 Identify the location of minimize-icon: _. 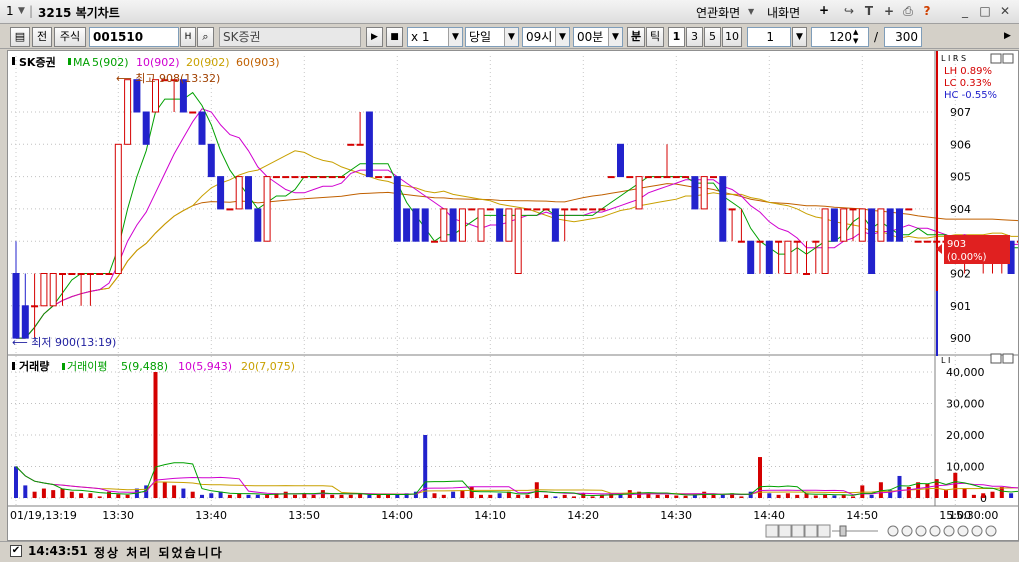
(965, 11).